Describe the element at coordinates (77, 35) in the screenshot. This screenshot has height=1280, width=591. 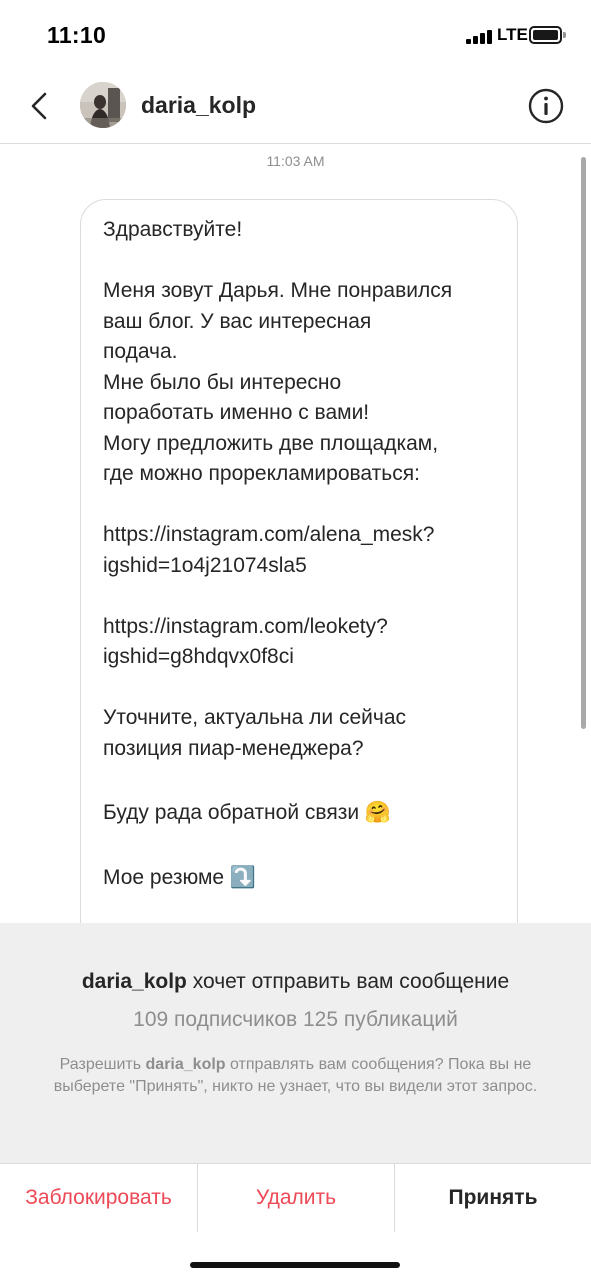
I see `status-time: 11:10` at that location.